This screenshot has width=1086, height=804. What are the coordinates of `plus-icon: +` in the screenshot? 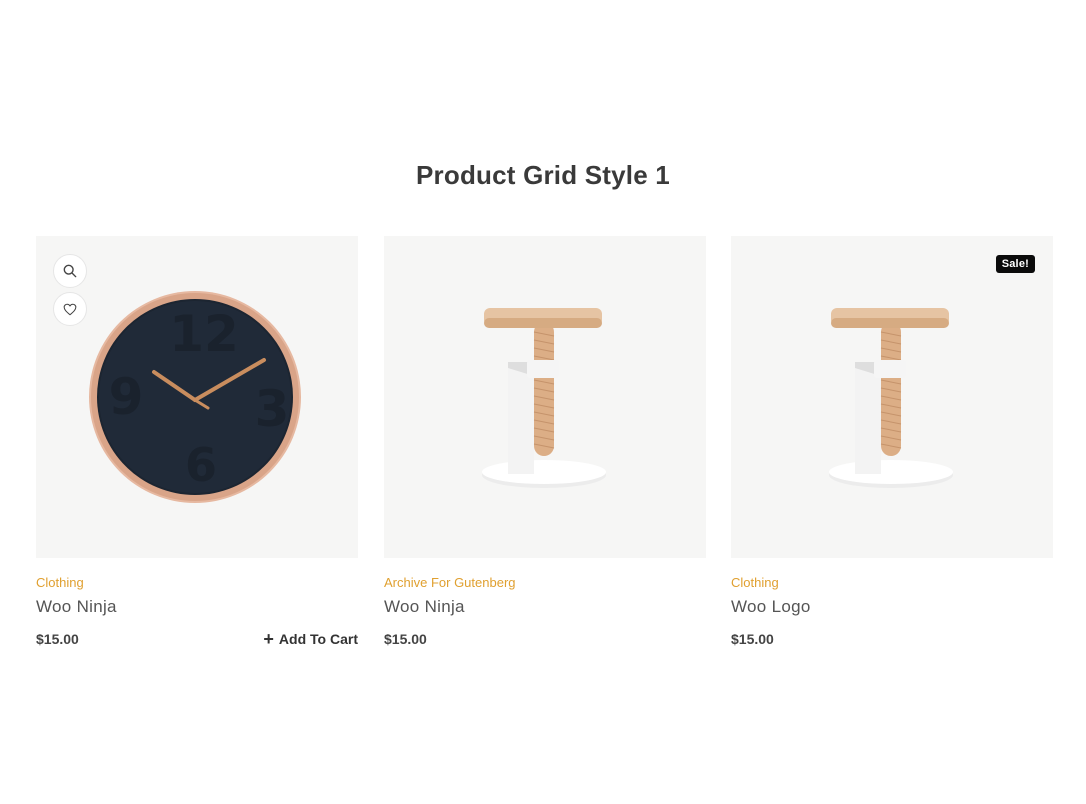 It's located at (268, 639).